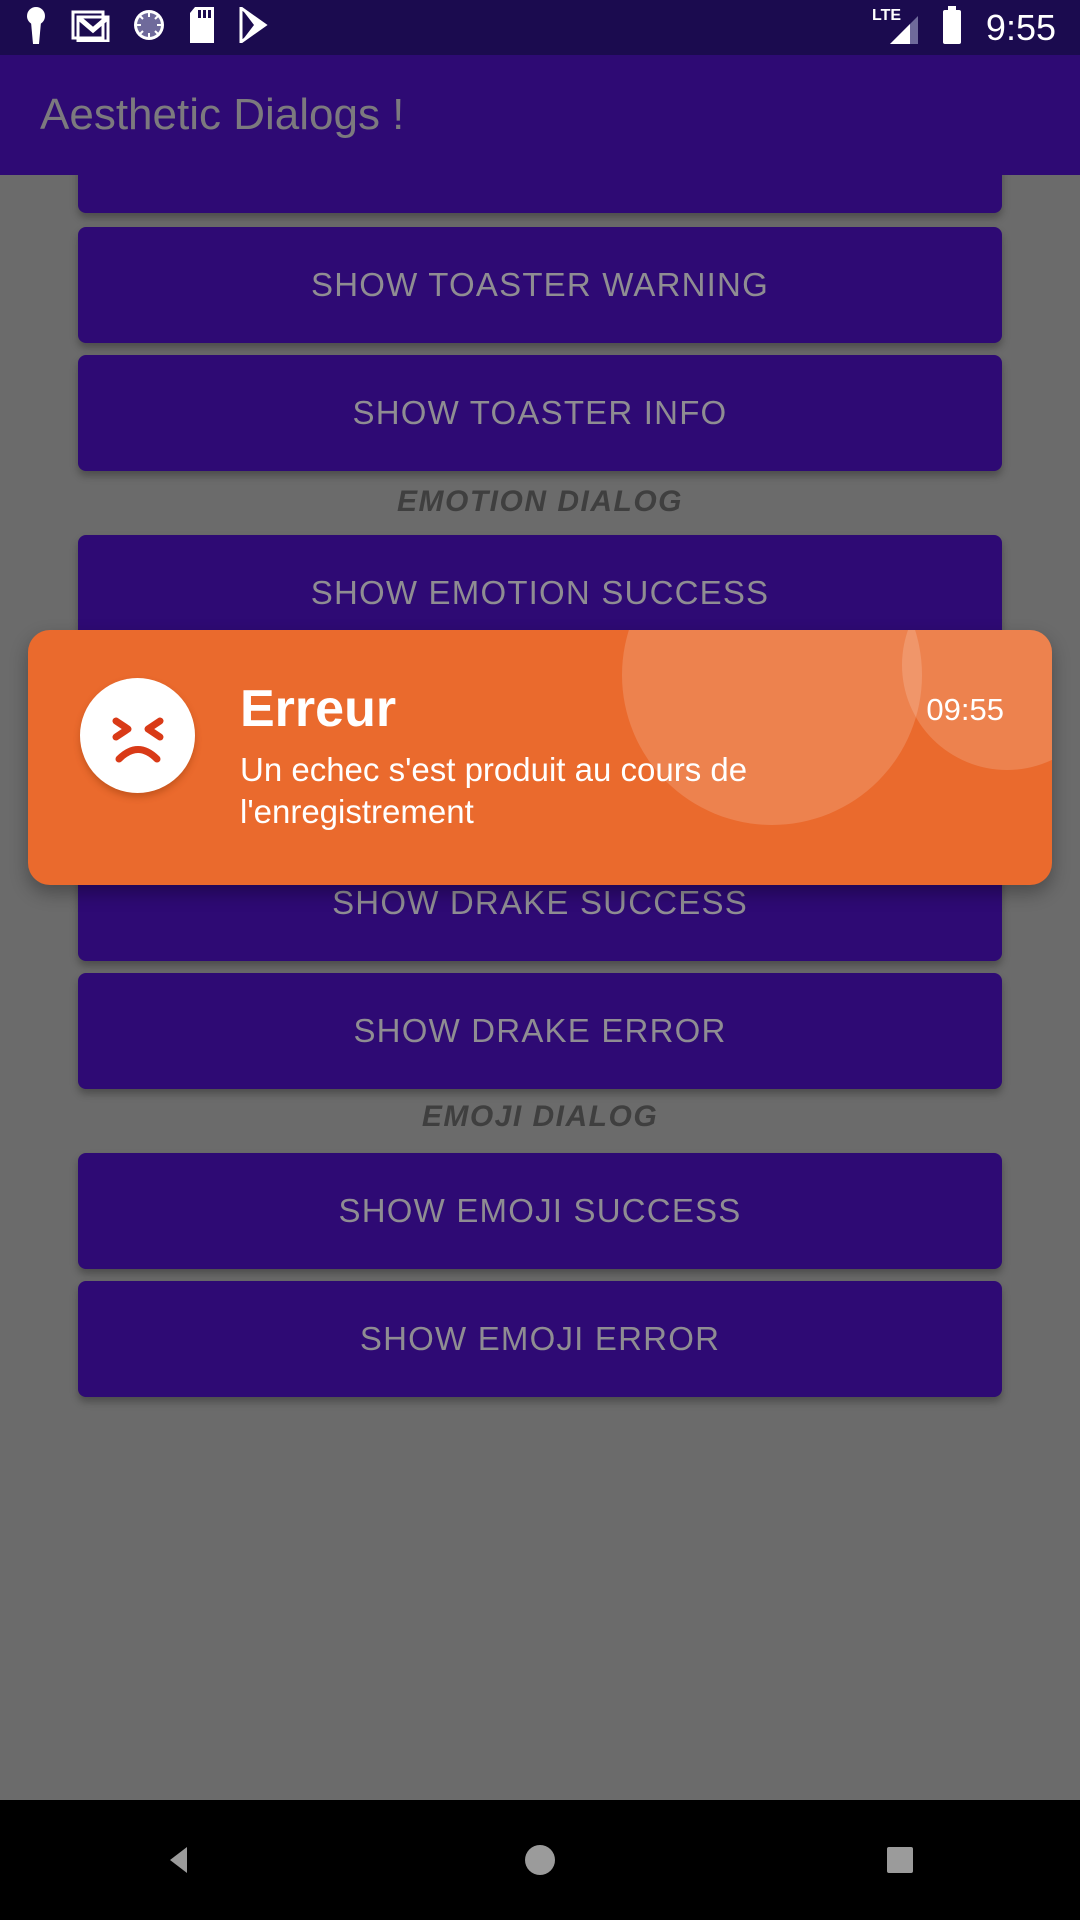 The width and height of the screenshot is (1080, 1920). I want to click on page-title: Aesthetic Dialogs !, so click(222, 114).